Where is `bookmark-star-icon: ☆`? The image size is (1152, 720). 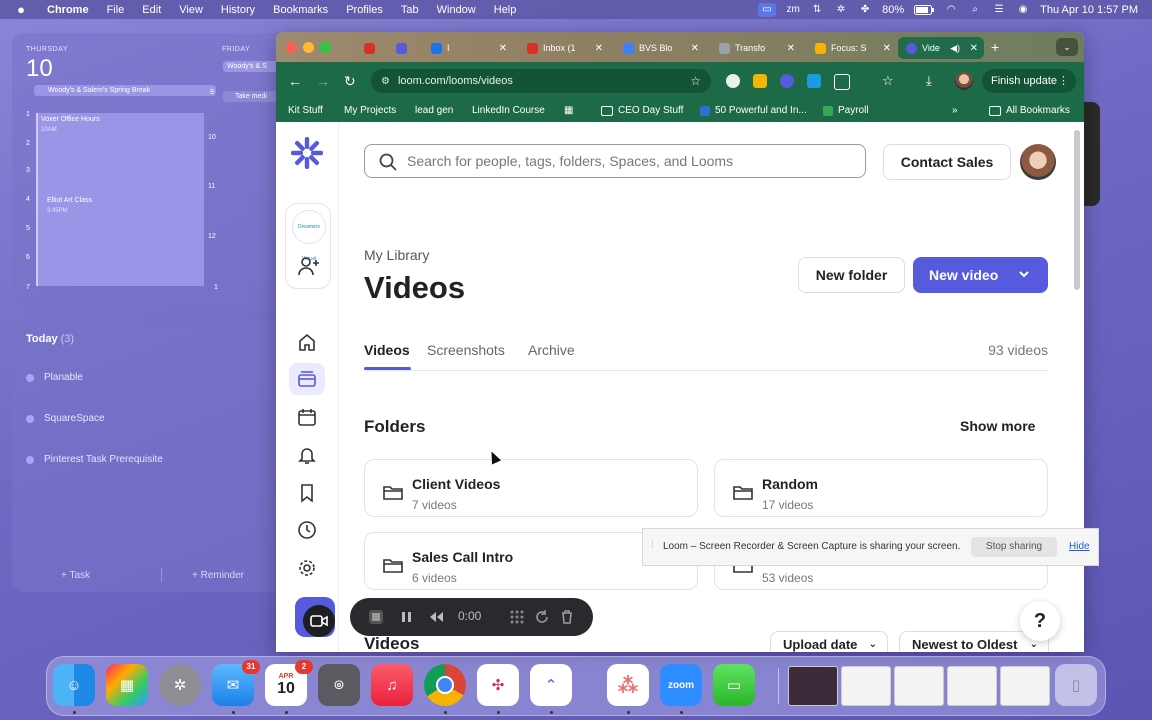 bookmark-star-icon: ☆ is located at coordinates (695, 81).